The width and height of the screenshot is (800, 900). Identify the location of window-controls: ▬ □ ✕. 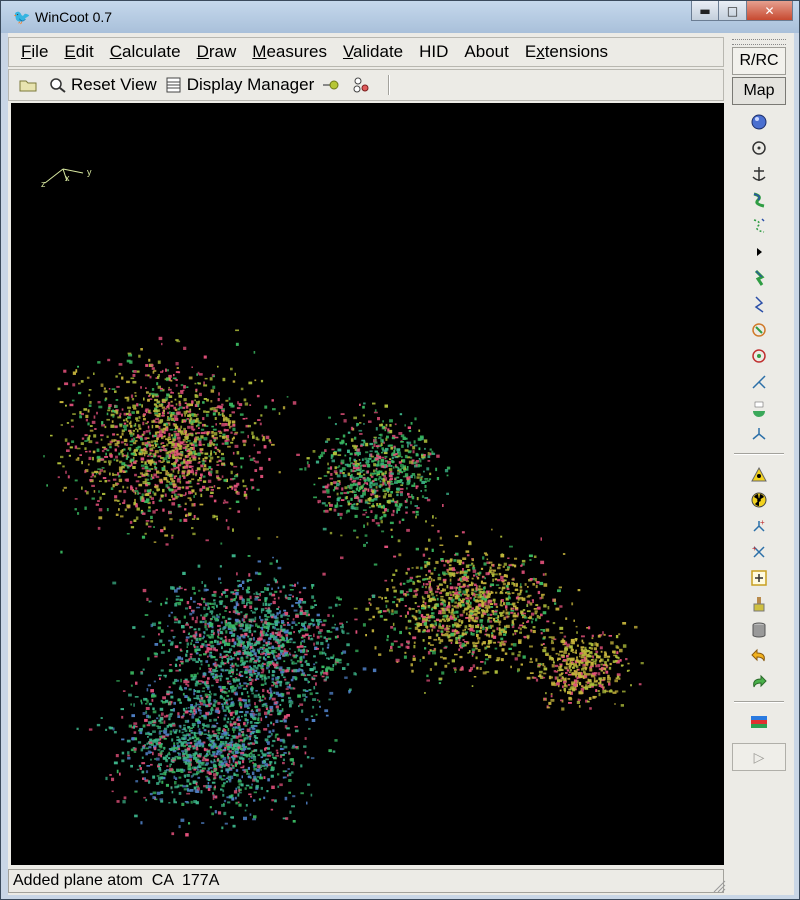
(742, 11).